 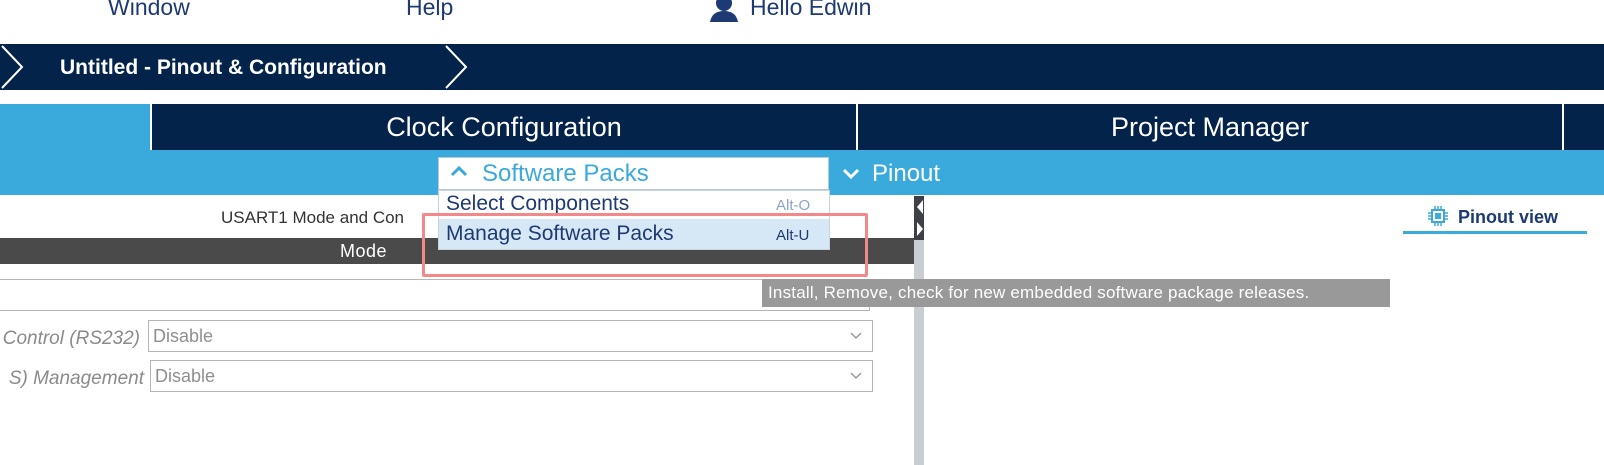 What do you see at coordinates (1438, 216) in the screenshot?
I see `chip-icon` at bounding box center [1438, 216].